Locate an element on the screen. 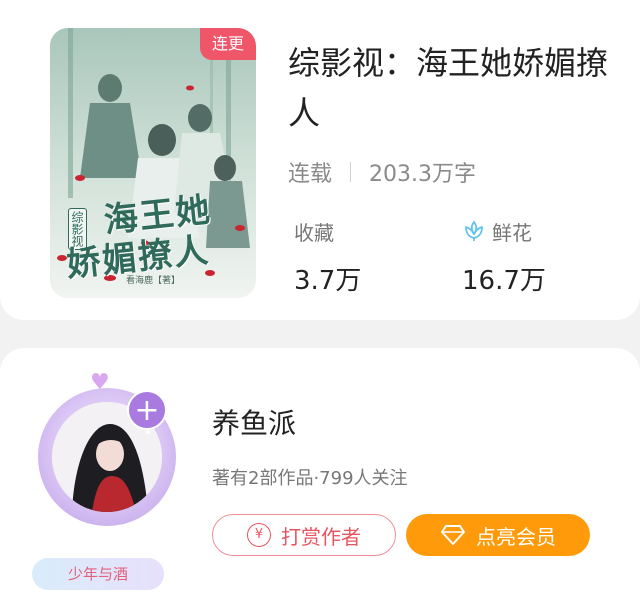 This screenshot has height=600, width=640. tip-author-button: ¥ 打赏作者 is located at coordinates (304, 535).